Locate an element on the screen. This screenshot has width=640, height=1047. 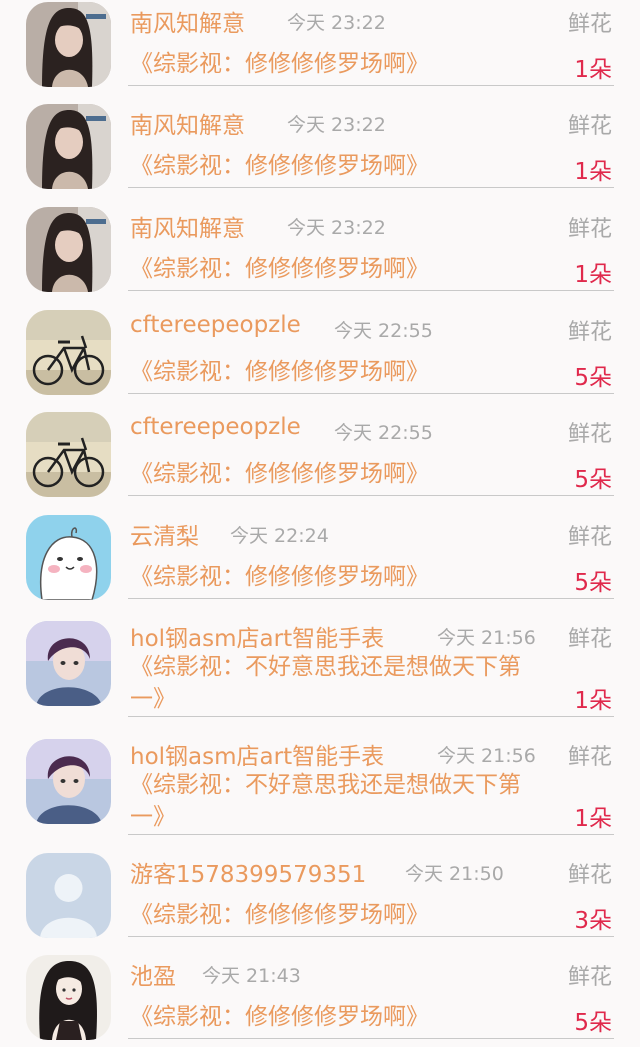
list-item: 云清梨 今天 22:24 鲜花 《综影视：修修修修罗场啊》 5朵 is located at coordinates (320, 564).